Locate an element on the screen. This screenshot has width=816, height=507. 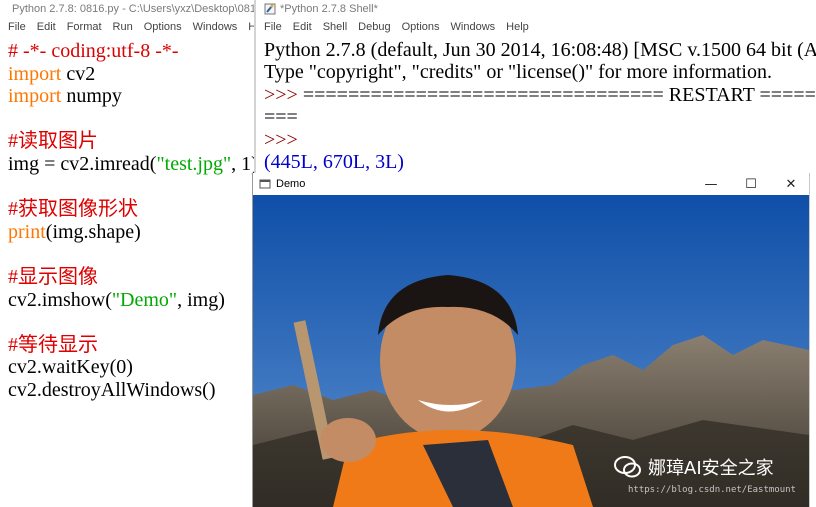
code-line-token: # -*- coding:utf-8 -*- is located at coordinates (93, 51).